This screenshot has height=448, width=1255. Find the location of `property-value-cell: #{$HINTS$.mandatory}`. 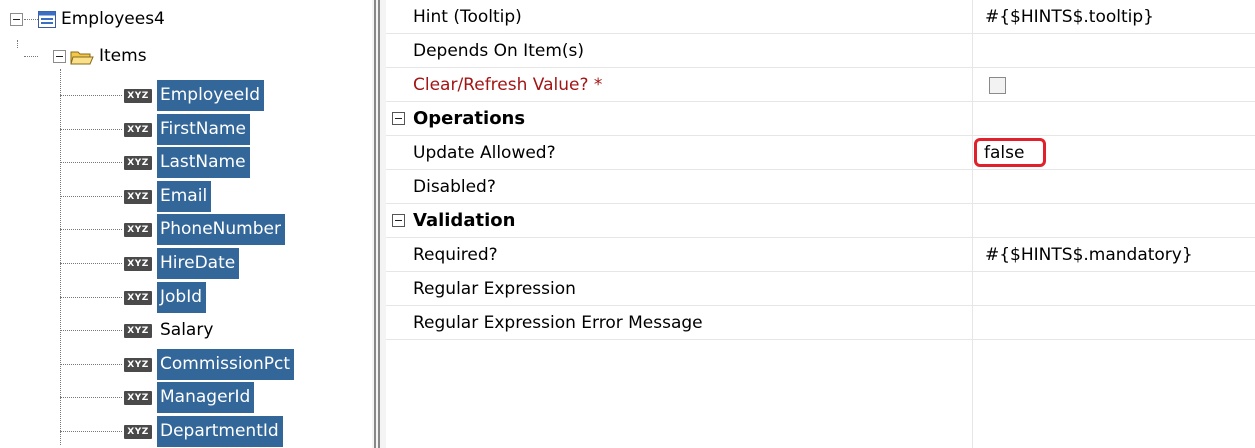

property-value-cell: #{$HINTS$.mandatory} is located at coordinates (1113, 255).